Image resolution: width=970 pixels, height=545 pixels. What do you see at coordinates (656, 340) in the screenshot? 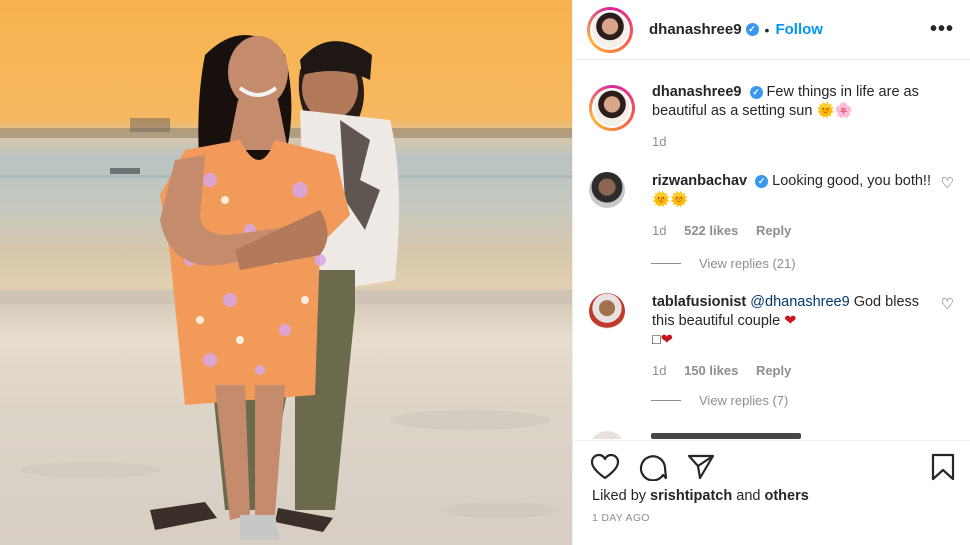
I see `unknown-glyph: □` at bounding box center [656, 340].